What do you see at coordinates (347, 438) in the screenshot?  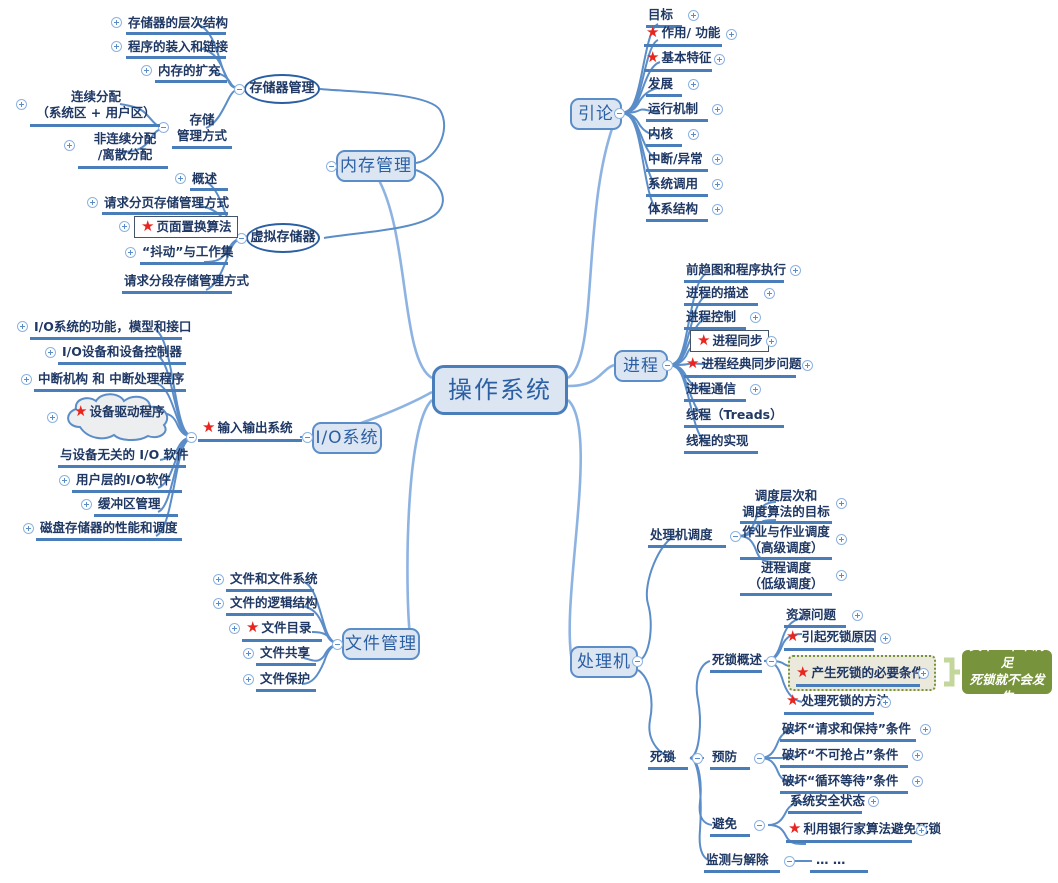 I see `branch-io-system: I/O系统` at bounding box center [347, 438].